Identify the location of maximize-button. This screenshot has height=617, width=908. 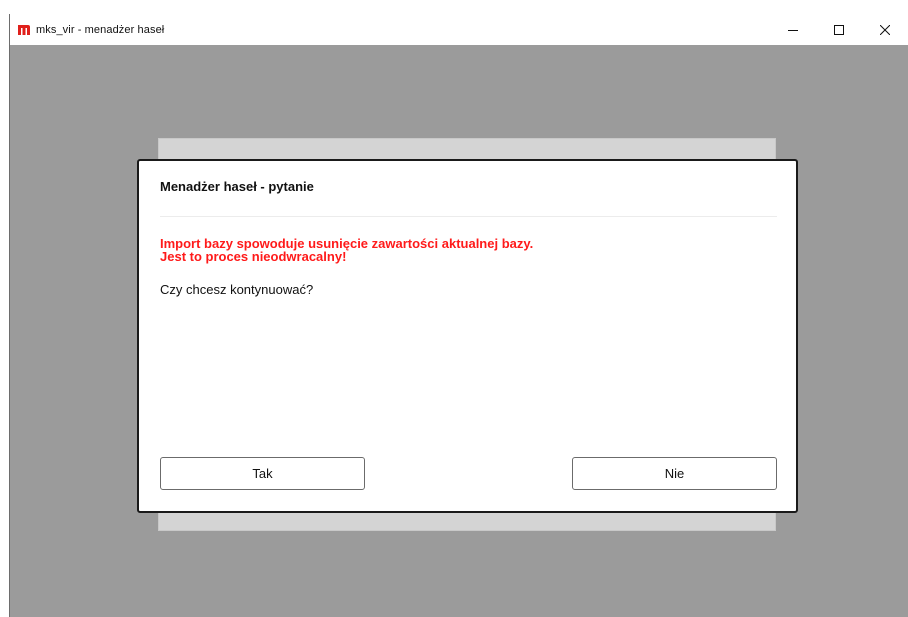
(839, 29).